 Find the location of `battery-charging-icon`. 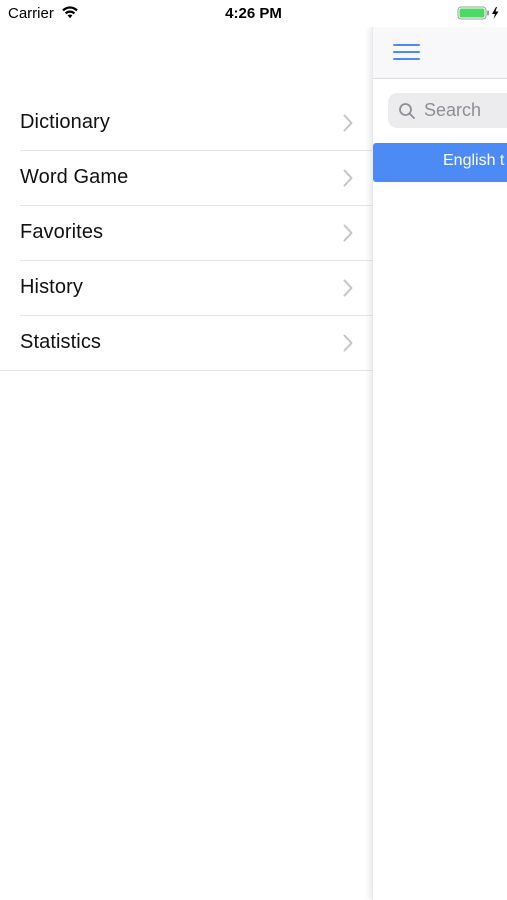

battery-charging-icon is located at coordinates (478, 13).